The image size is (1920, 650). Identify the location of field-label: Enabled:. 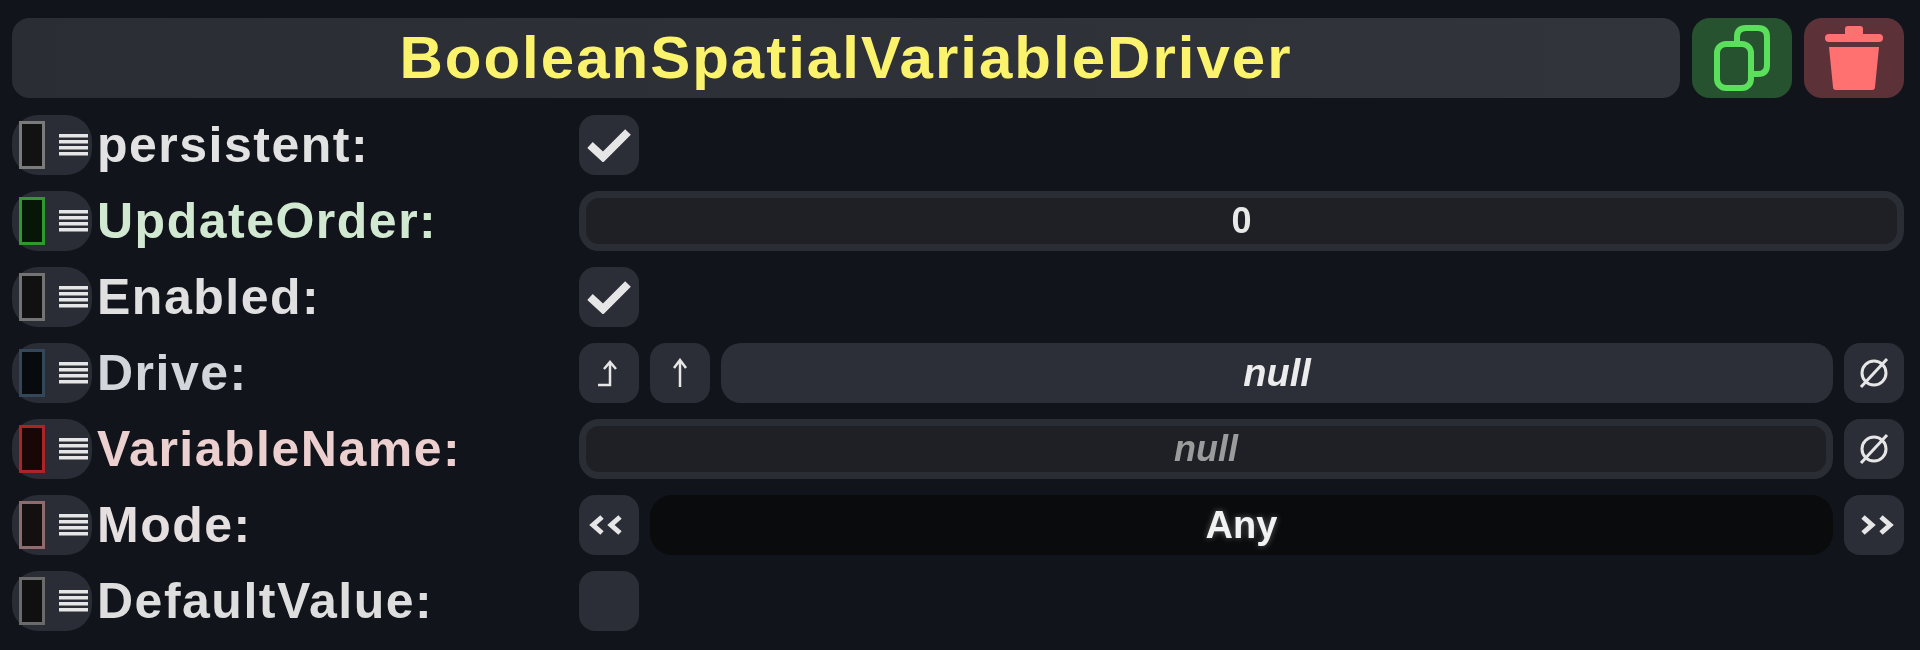
(209, 297).